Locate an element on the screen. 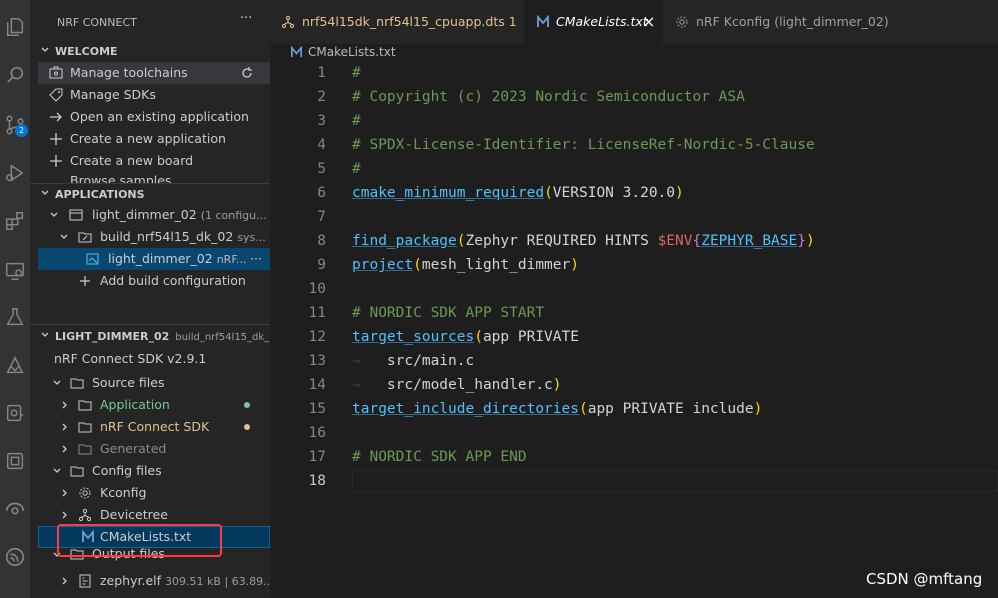  tab-nrf-kconfig: nRF Kconfig (light_dimmer_02) is located at coordinates (779, 22).